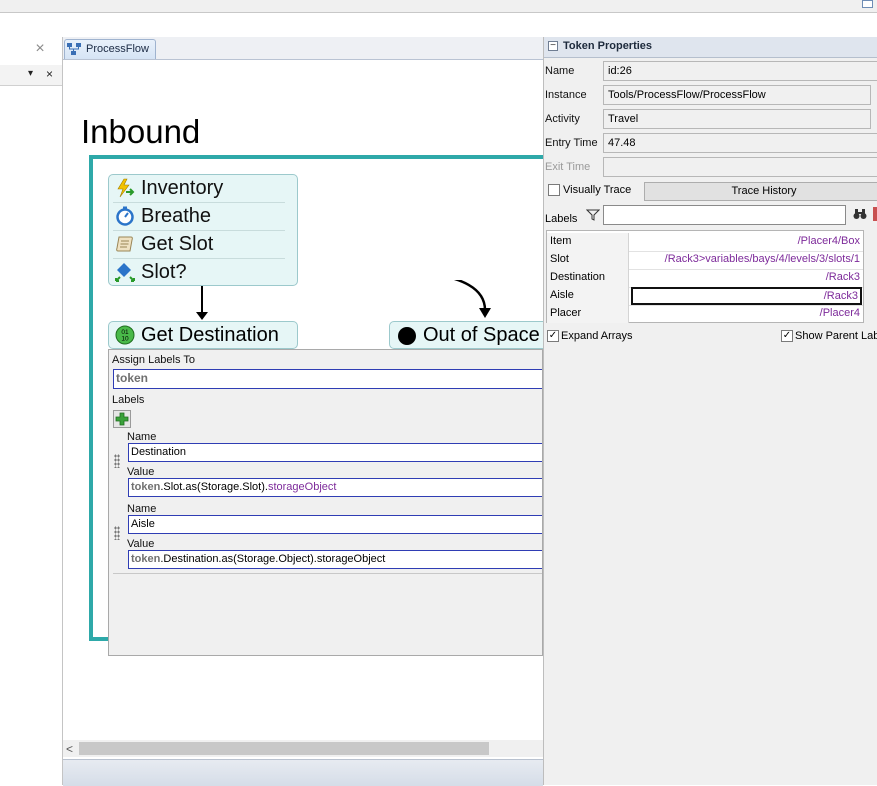 The width and height of the screenshot is (877, 786). Describe the element at coordinates (553, 46) in the screenshot. I see `collapse-icon: −` at that location.